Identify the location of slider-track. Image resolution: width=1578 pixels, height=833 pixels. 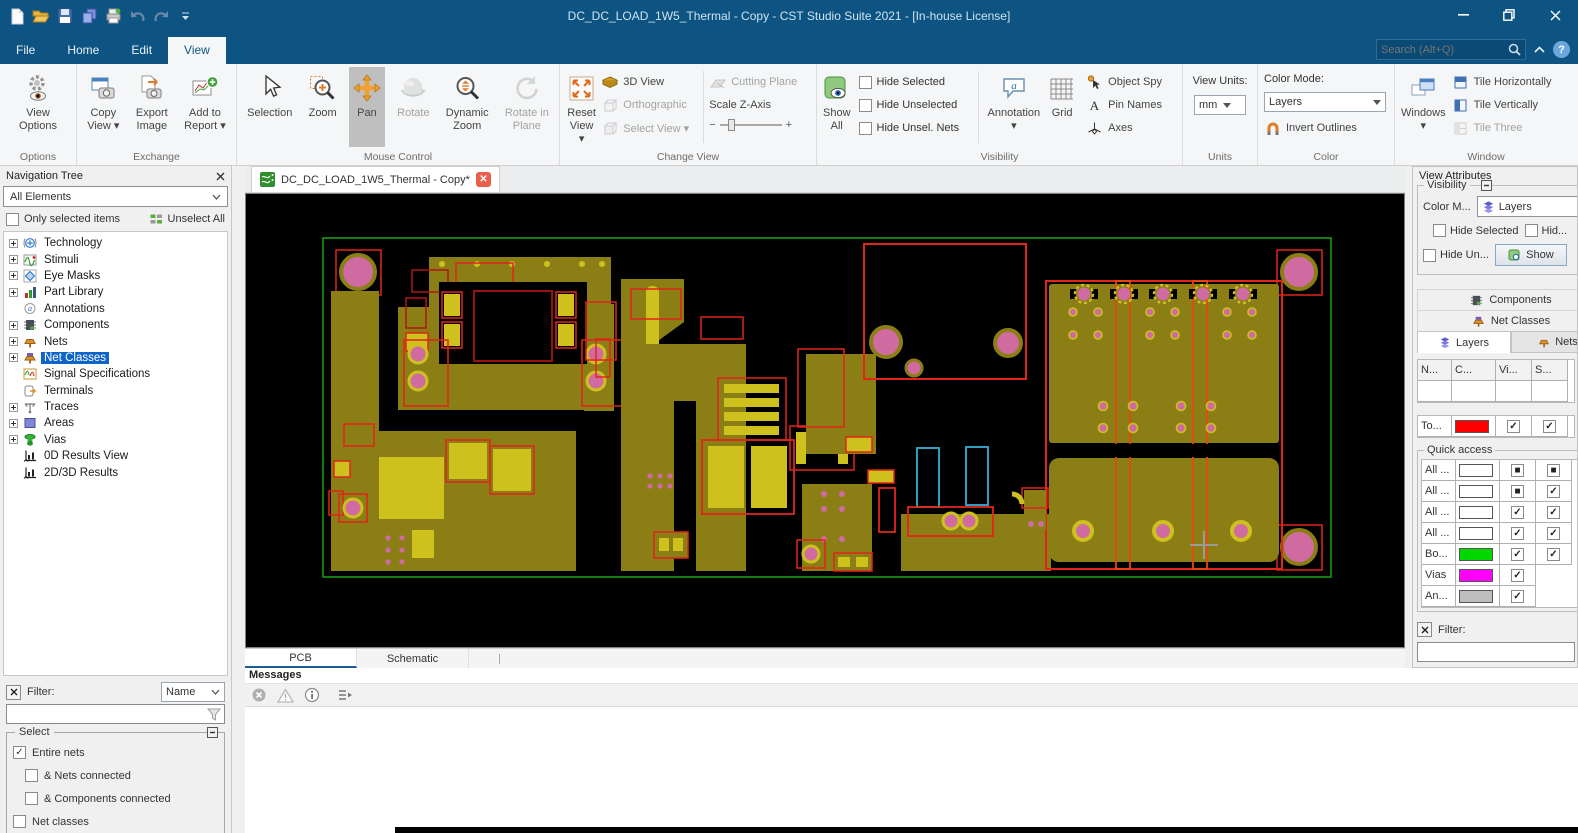
(750, 125).